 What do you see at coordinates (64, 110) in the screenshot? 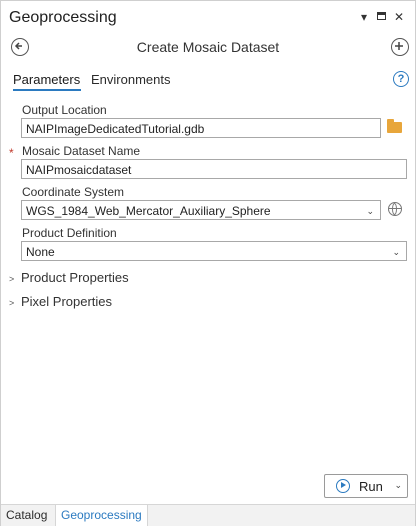
I see `output-location-label: Output Location` at bounding box center [64, 110].